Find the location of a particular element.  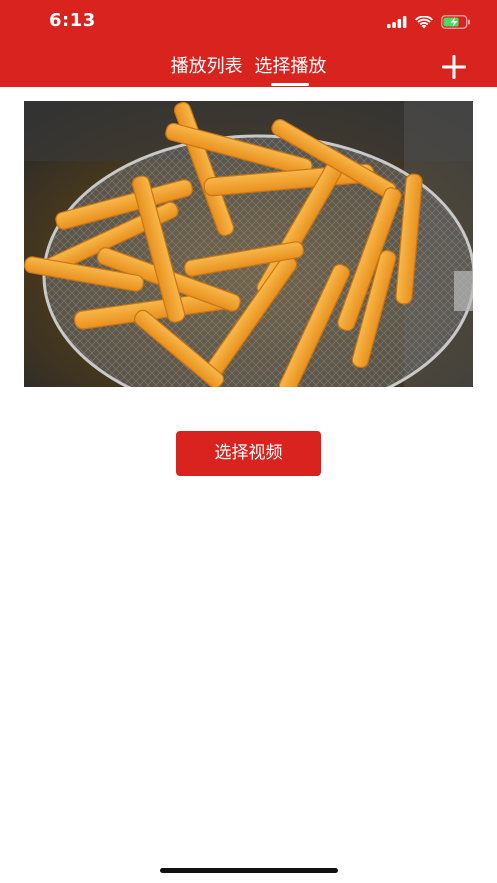

tab-playlist: 播放列表 is located at coordinates (207, 65).